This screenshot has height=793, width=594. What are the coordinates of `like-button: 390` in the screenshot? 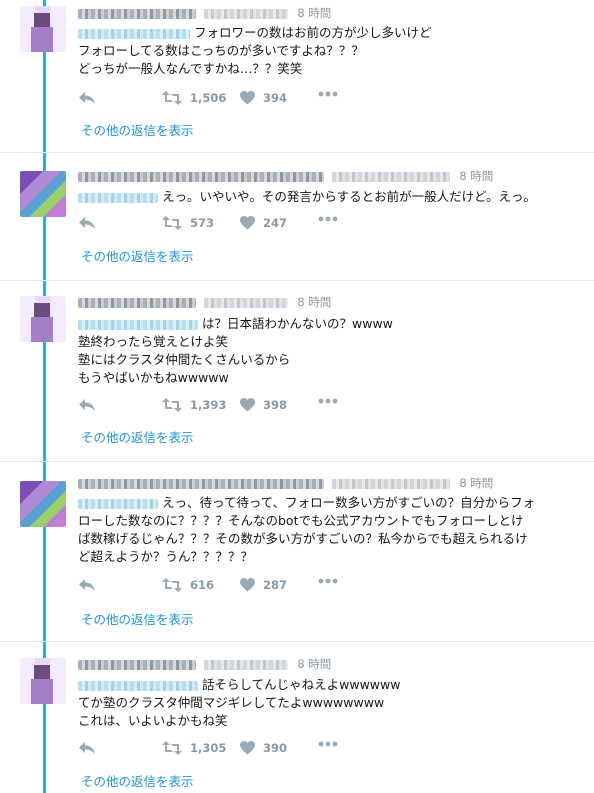 It's located at (263, 748).